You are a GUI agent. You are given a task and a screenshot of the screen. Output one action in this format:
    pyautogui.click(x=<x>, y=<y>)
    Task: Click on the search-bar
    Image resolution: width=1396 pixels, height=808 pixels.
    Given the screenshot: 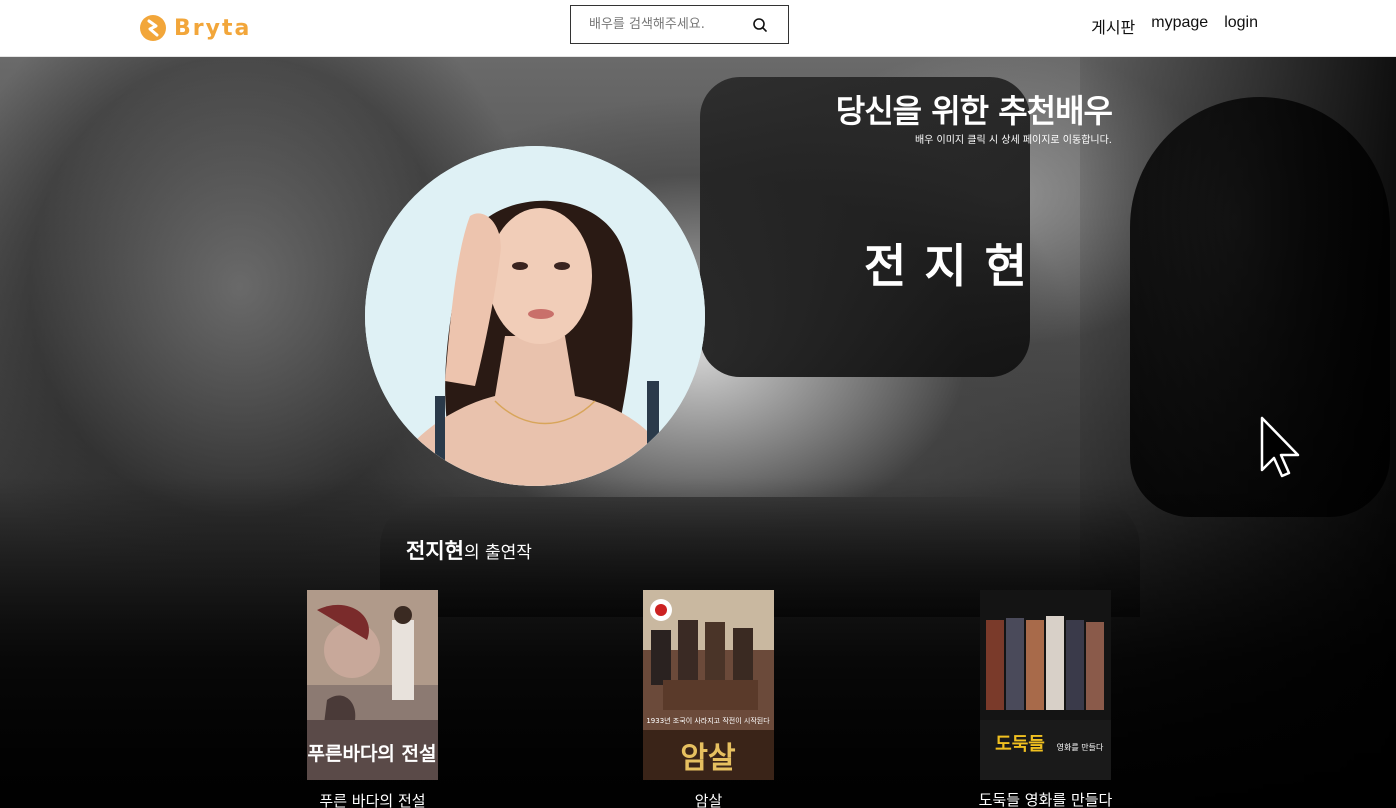 What is the action you would take?
    pyautogui.click(x=679, y=24)
    